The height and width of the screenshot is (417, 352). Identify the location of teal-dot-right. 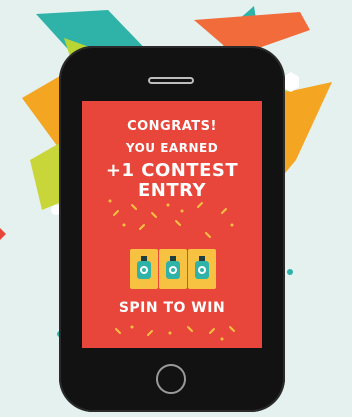
(290, 272).